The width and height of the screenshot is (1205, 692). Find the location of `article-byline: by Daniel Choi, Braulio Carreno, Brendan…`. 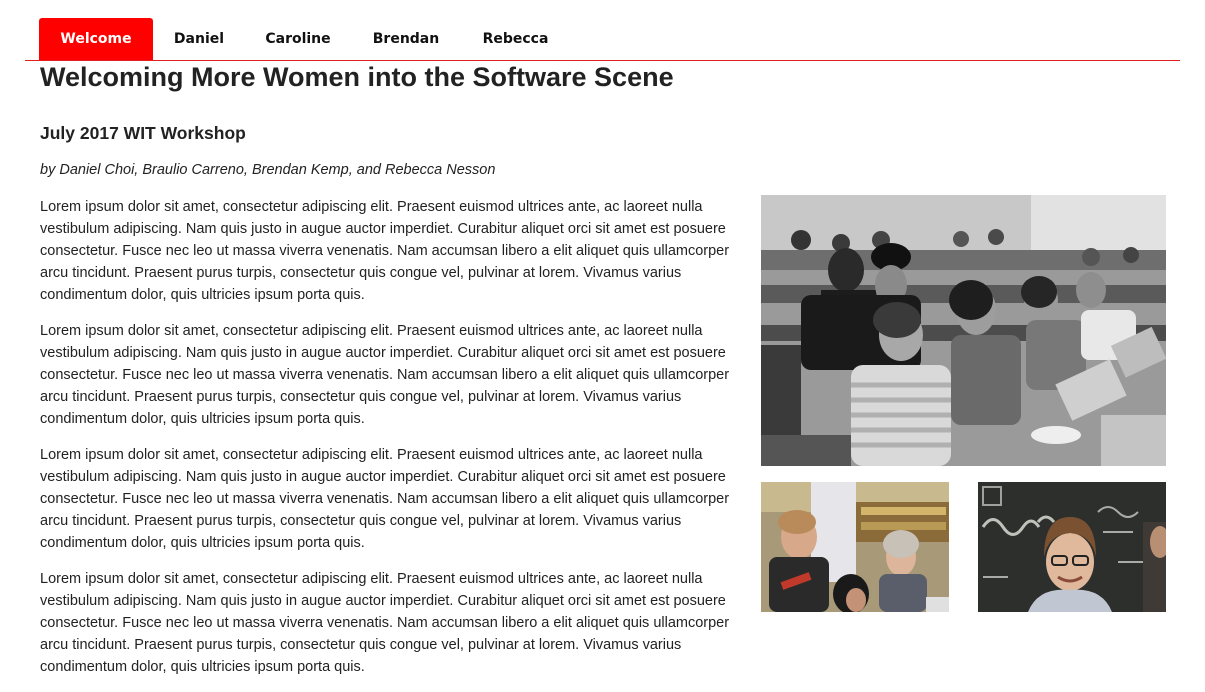

article-byline: by Daniel Choi, Braulio Carreno, Brendan… is located at coordinates (268, 170).